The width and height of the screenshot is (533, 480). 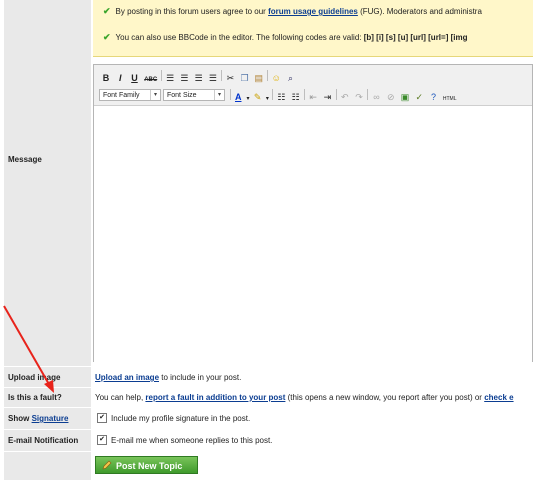 What do you see at coordinates (50, 418) in the screenshot?
I see `signature-link: Signature` at bounding box center [50, 418].